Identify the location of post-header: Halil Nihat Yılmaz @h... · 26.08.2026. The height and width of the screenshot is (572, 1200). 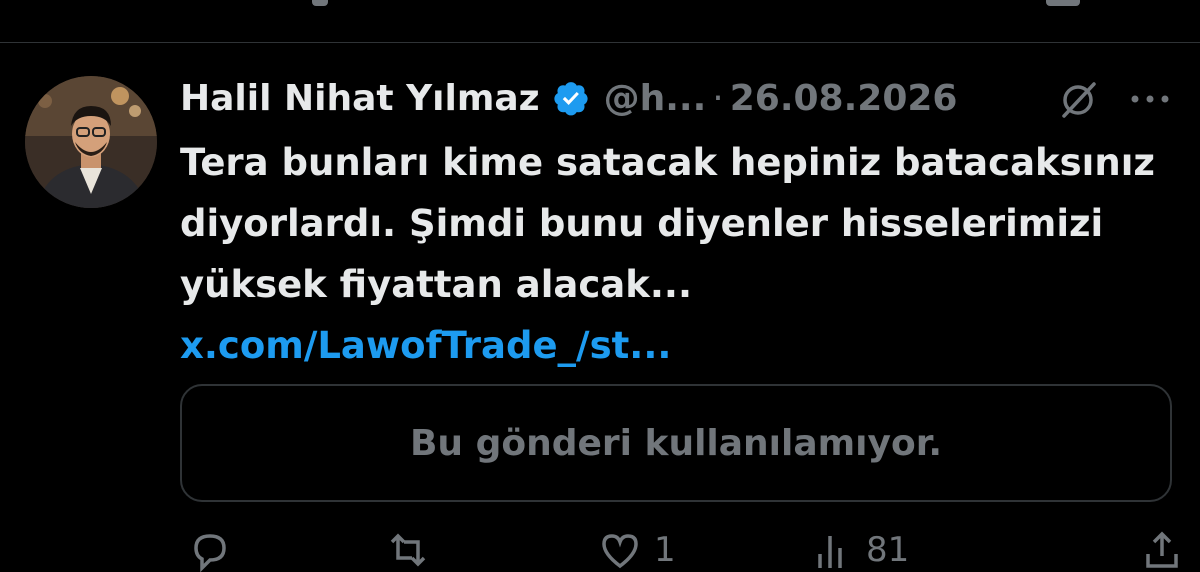
(568, 98).